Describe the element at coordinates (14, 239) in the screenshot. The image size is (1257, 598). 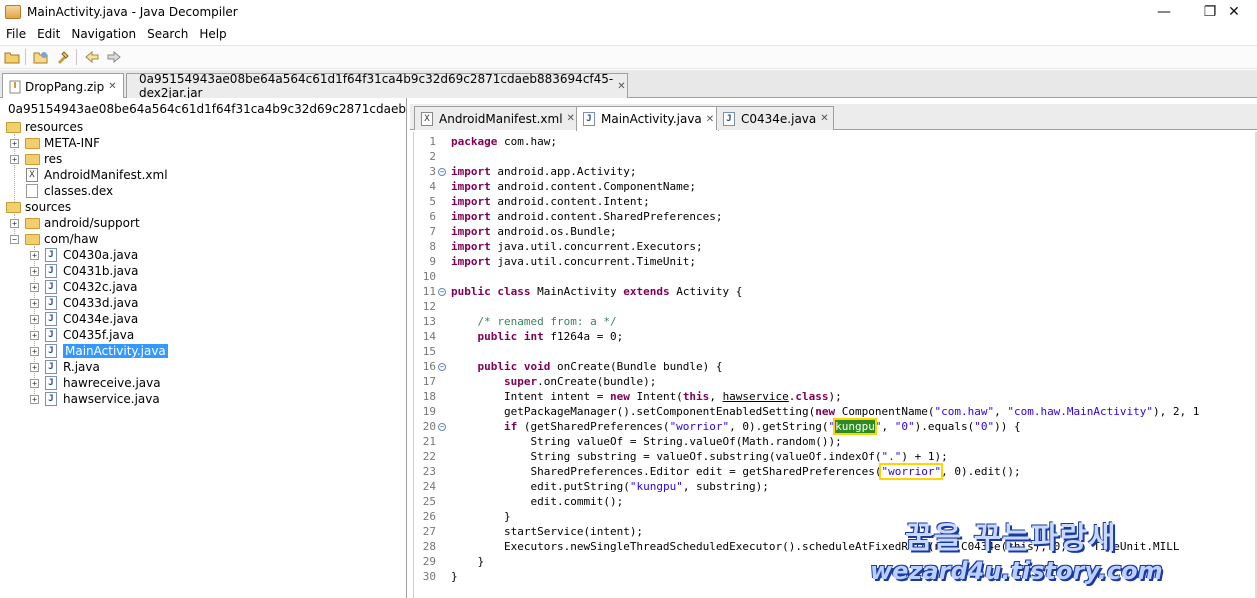
I see `collapse-icon: −` at that location.